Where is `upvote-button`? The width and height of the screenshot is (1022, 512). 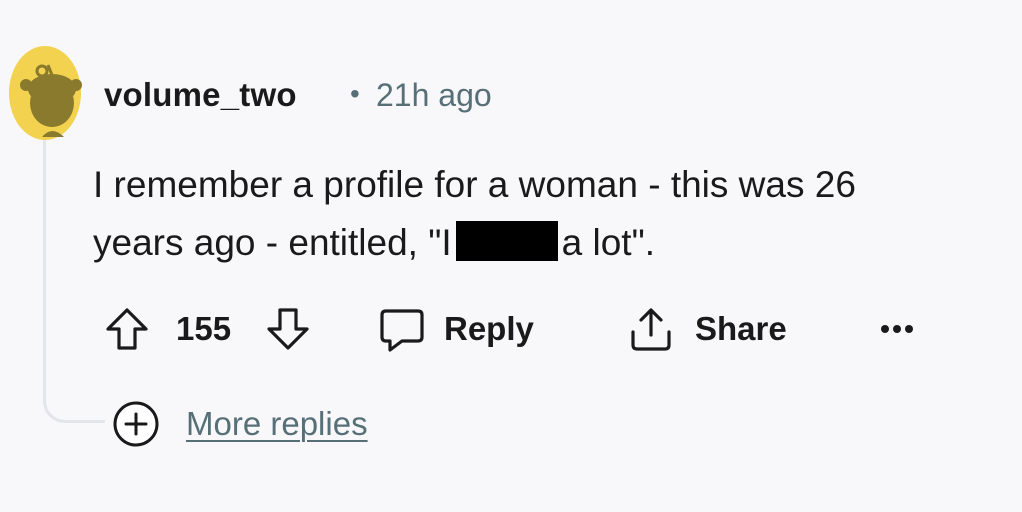 upvote-button is located at coordinates (127, 329).